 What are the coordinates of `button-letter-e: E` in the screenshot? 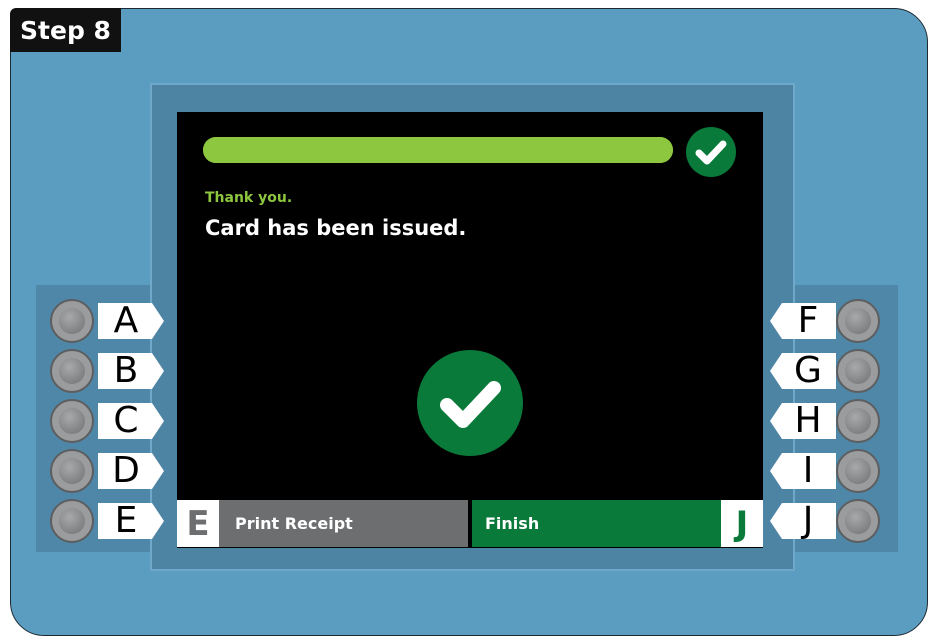 It's located at (198, 523).